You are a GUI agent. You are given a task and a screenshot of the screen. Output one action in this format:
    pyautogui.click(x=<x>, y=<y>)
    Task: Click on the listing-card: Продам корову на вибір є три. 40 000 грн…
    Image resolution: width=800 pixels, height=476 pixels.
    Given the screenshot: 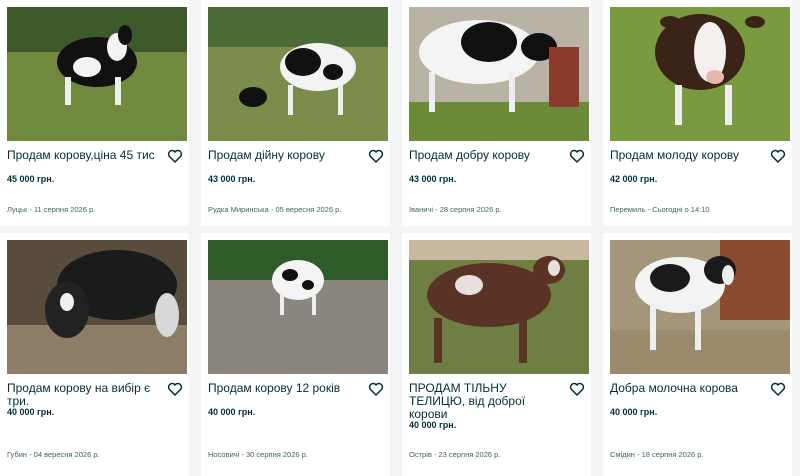 What is the action you would take?
    pyautogui.click(x=94, y=354)
    